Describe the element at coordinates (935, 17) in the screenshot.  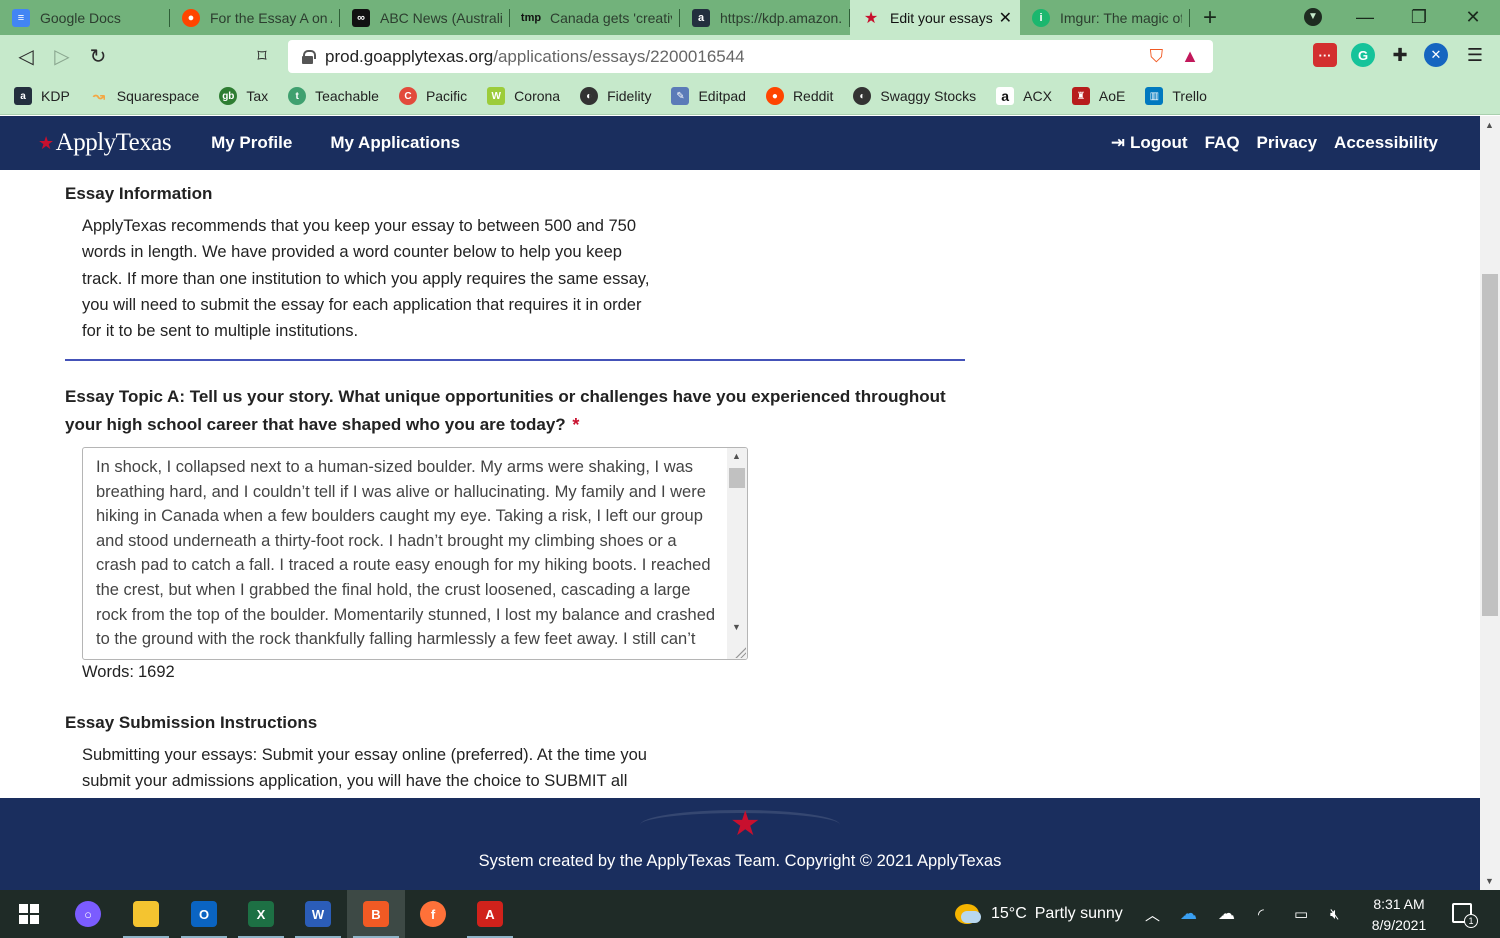
I see `tab-edit-essays: ★ Edit your essays ✕` at that location.